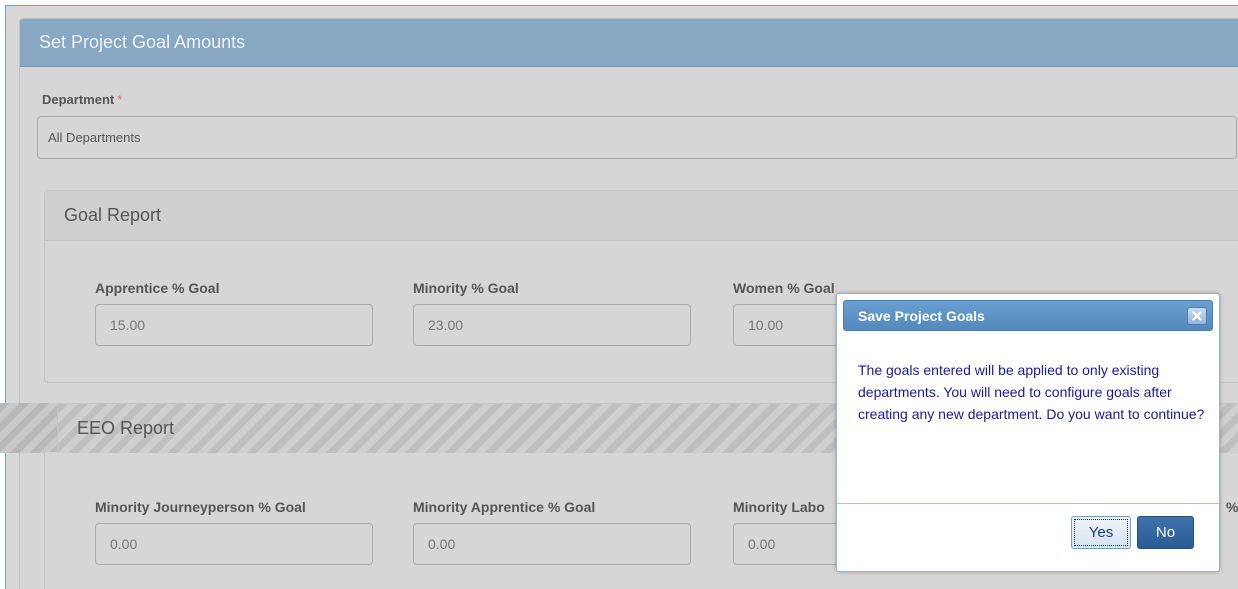 This screenshot has height=589, width=1238. I want to click on minority-goal-value: 23.00, so click(446, 325).